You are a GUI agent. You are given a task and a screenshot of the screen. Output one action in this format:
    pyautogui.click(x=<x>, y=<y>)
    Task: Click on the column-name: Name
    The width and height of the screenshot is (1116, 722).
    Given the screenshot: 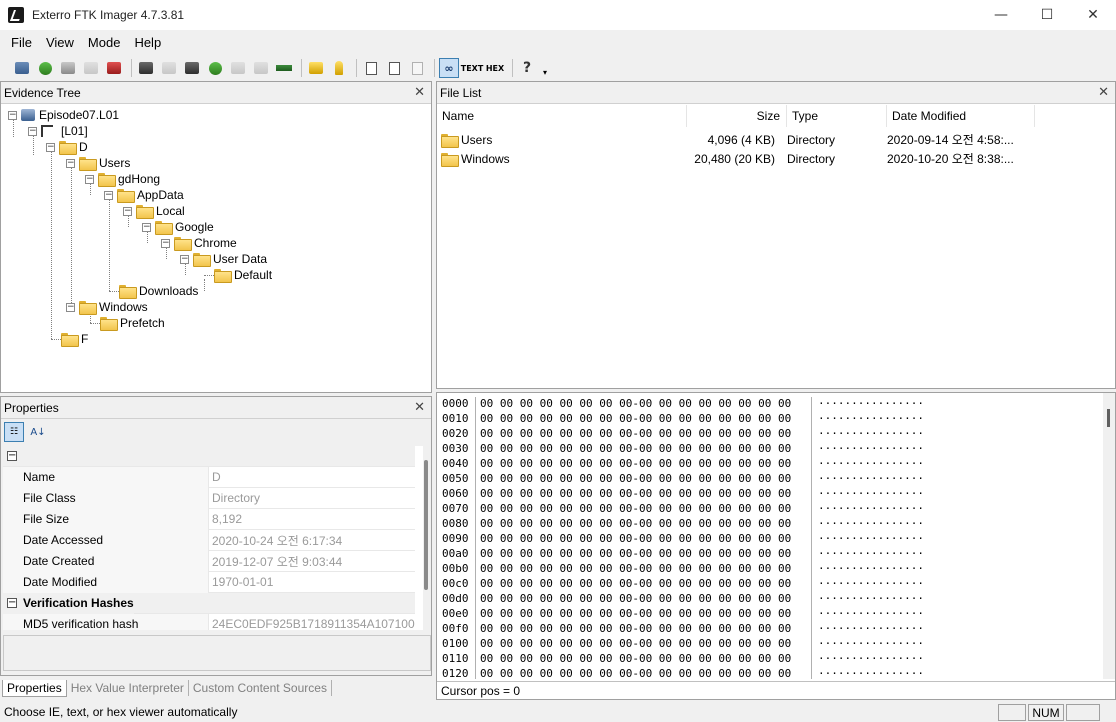 What is the action you would take?
    pyautogui.click(x=562, y=116)
    